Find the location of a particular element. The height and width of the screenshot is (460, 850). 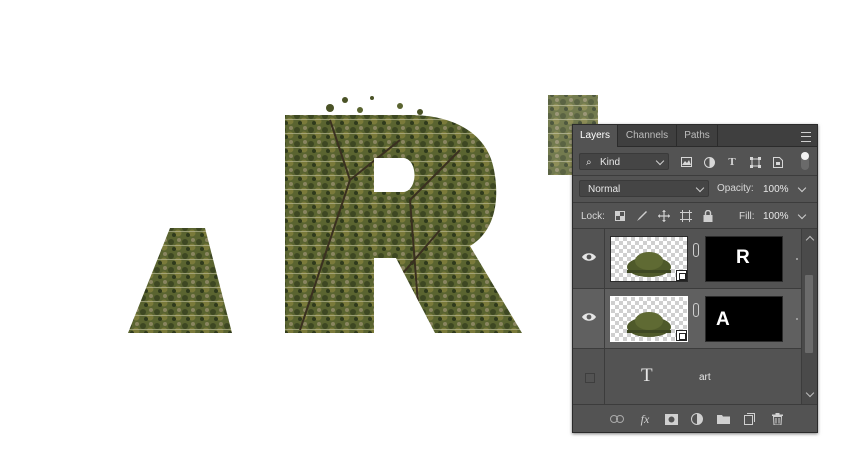

add-mask-icon is located at coordinates (671, 419).